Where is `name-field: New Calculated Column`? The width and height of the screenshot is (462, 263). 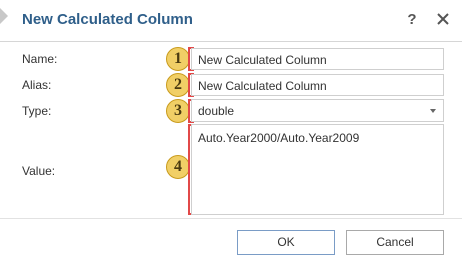
name-field: New Calculated Column is located at coordinates (317, 59).